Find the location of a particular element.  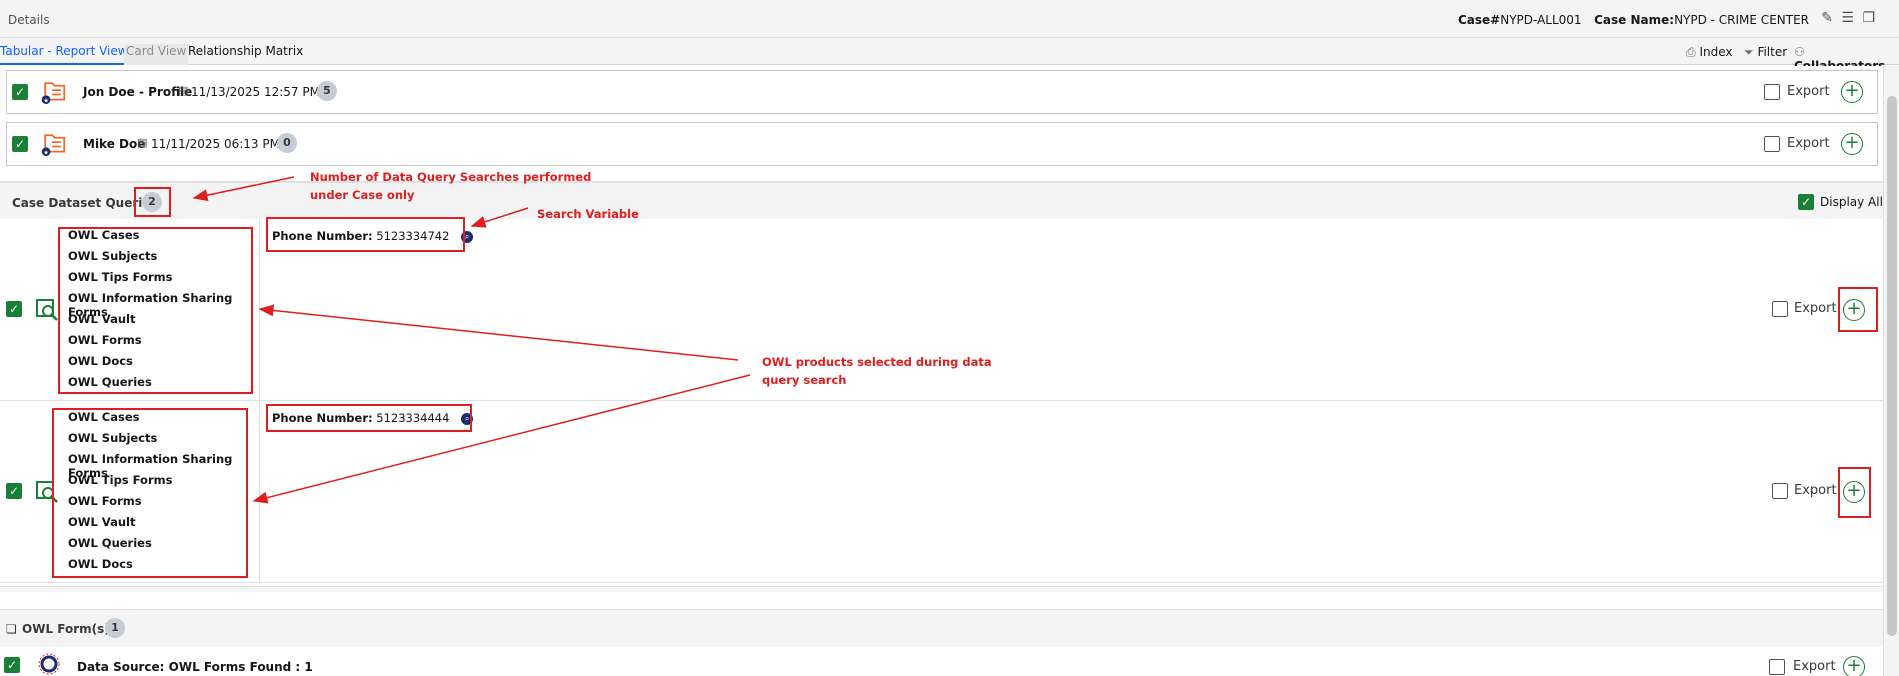

query-search-icon is located at coordinates (47, 310).